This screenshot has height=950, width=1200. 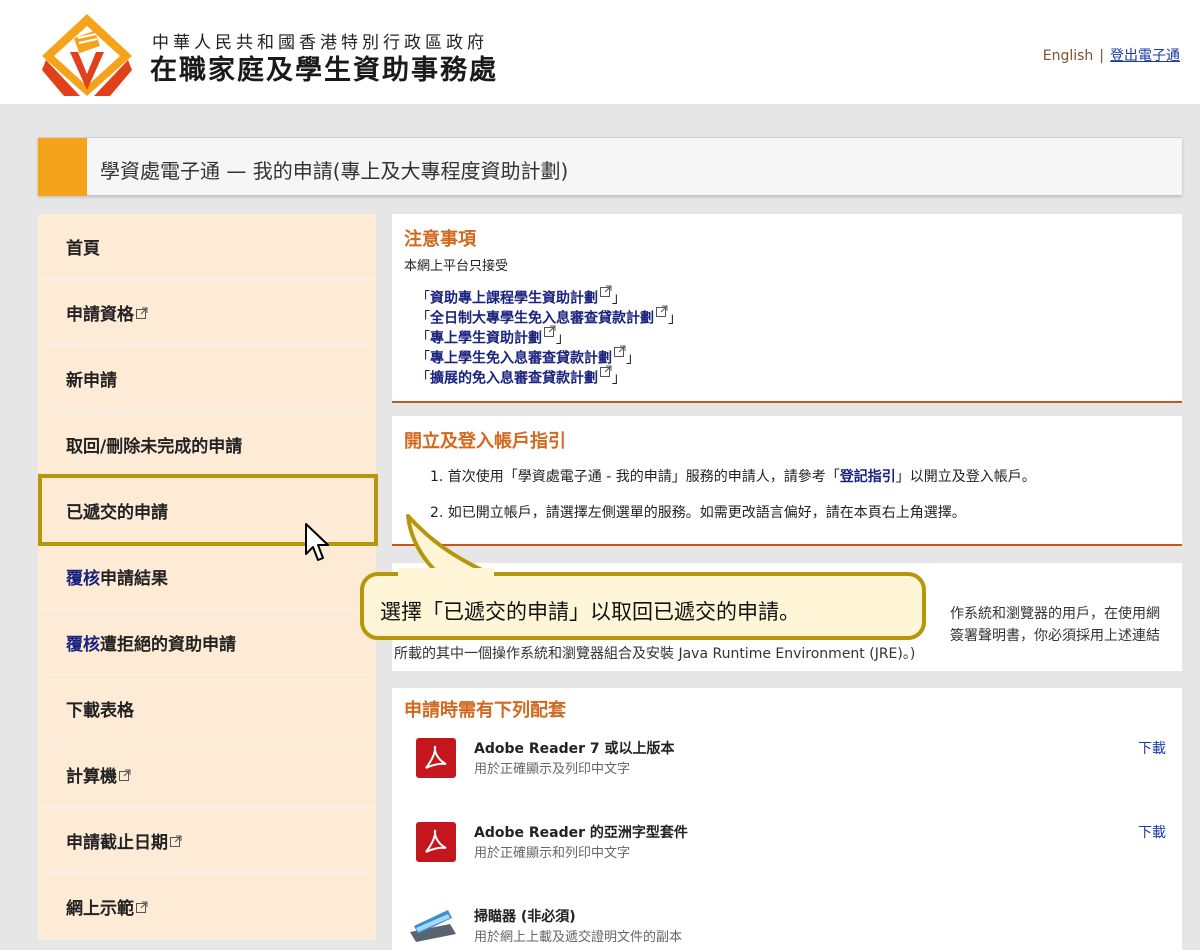 What do you see at coordinates (581, 833) in the screenshot?
I see `software-name: Adobe Reader 的亞洲字型套件` at bounding box center [581, 833].